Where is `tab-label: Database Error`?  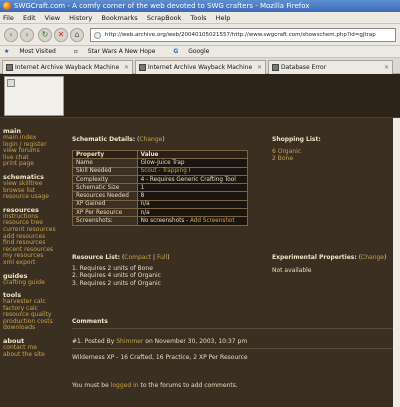 tab-label: Database Error is located at coordinates (304, 67).